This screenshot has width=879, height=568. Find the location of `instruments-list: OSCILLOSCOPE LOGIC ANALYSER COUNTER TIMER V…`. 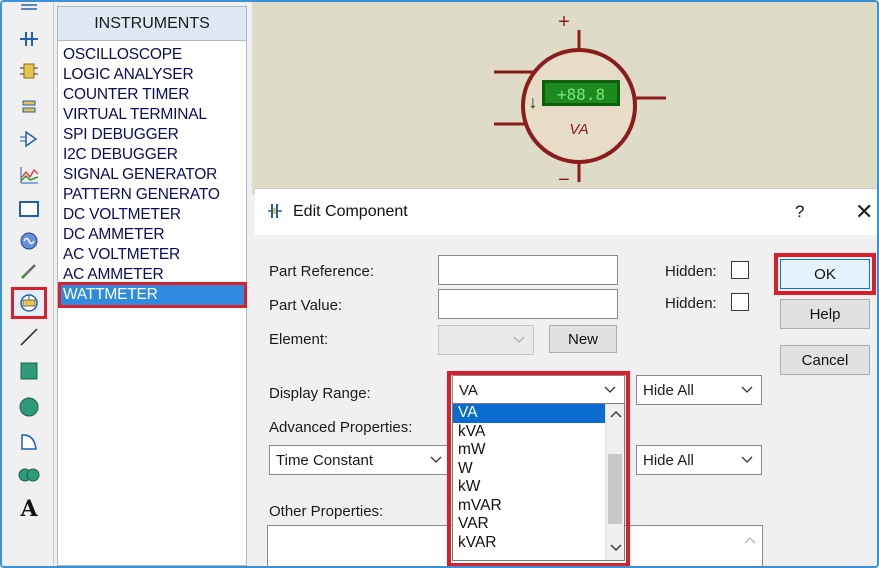

instruments-list: OSCILLOSCOPE LOGIC ANALYSER COUNTER TIMER V… is located at coordinates (152, 176).